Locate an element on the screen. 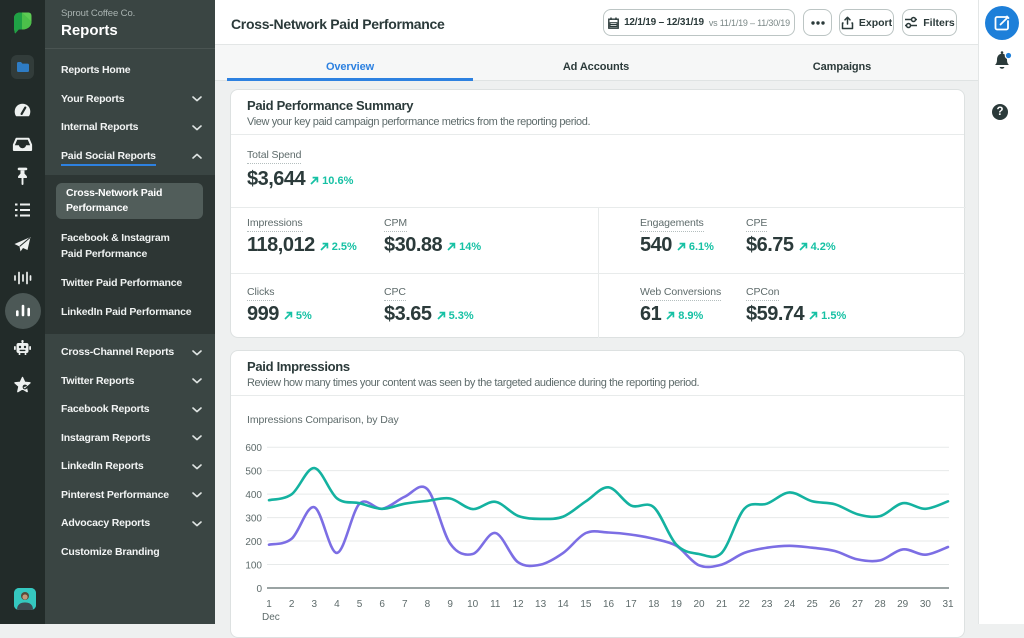 This screenshot has width=1024, height=638. svg-text: 2 is located at coordinates (292, 604).